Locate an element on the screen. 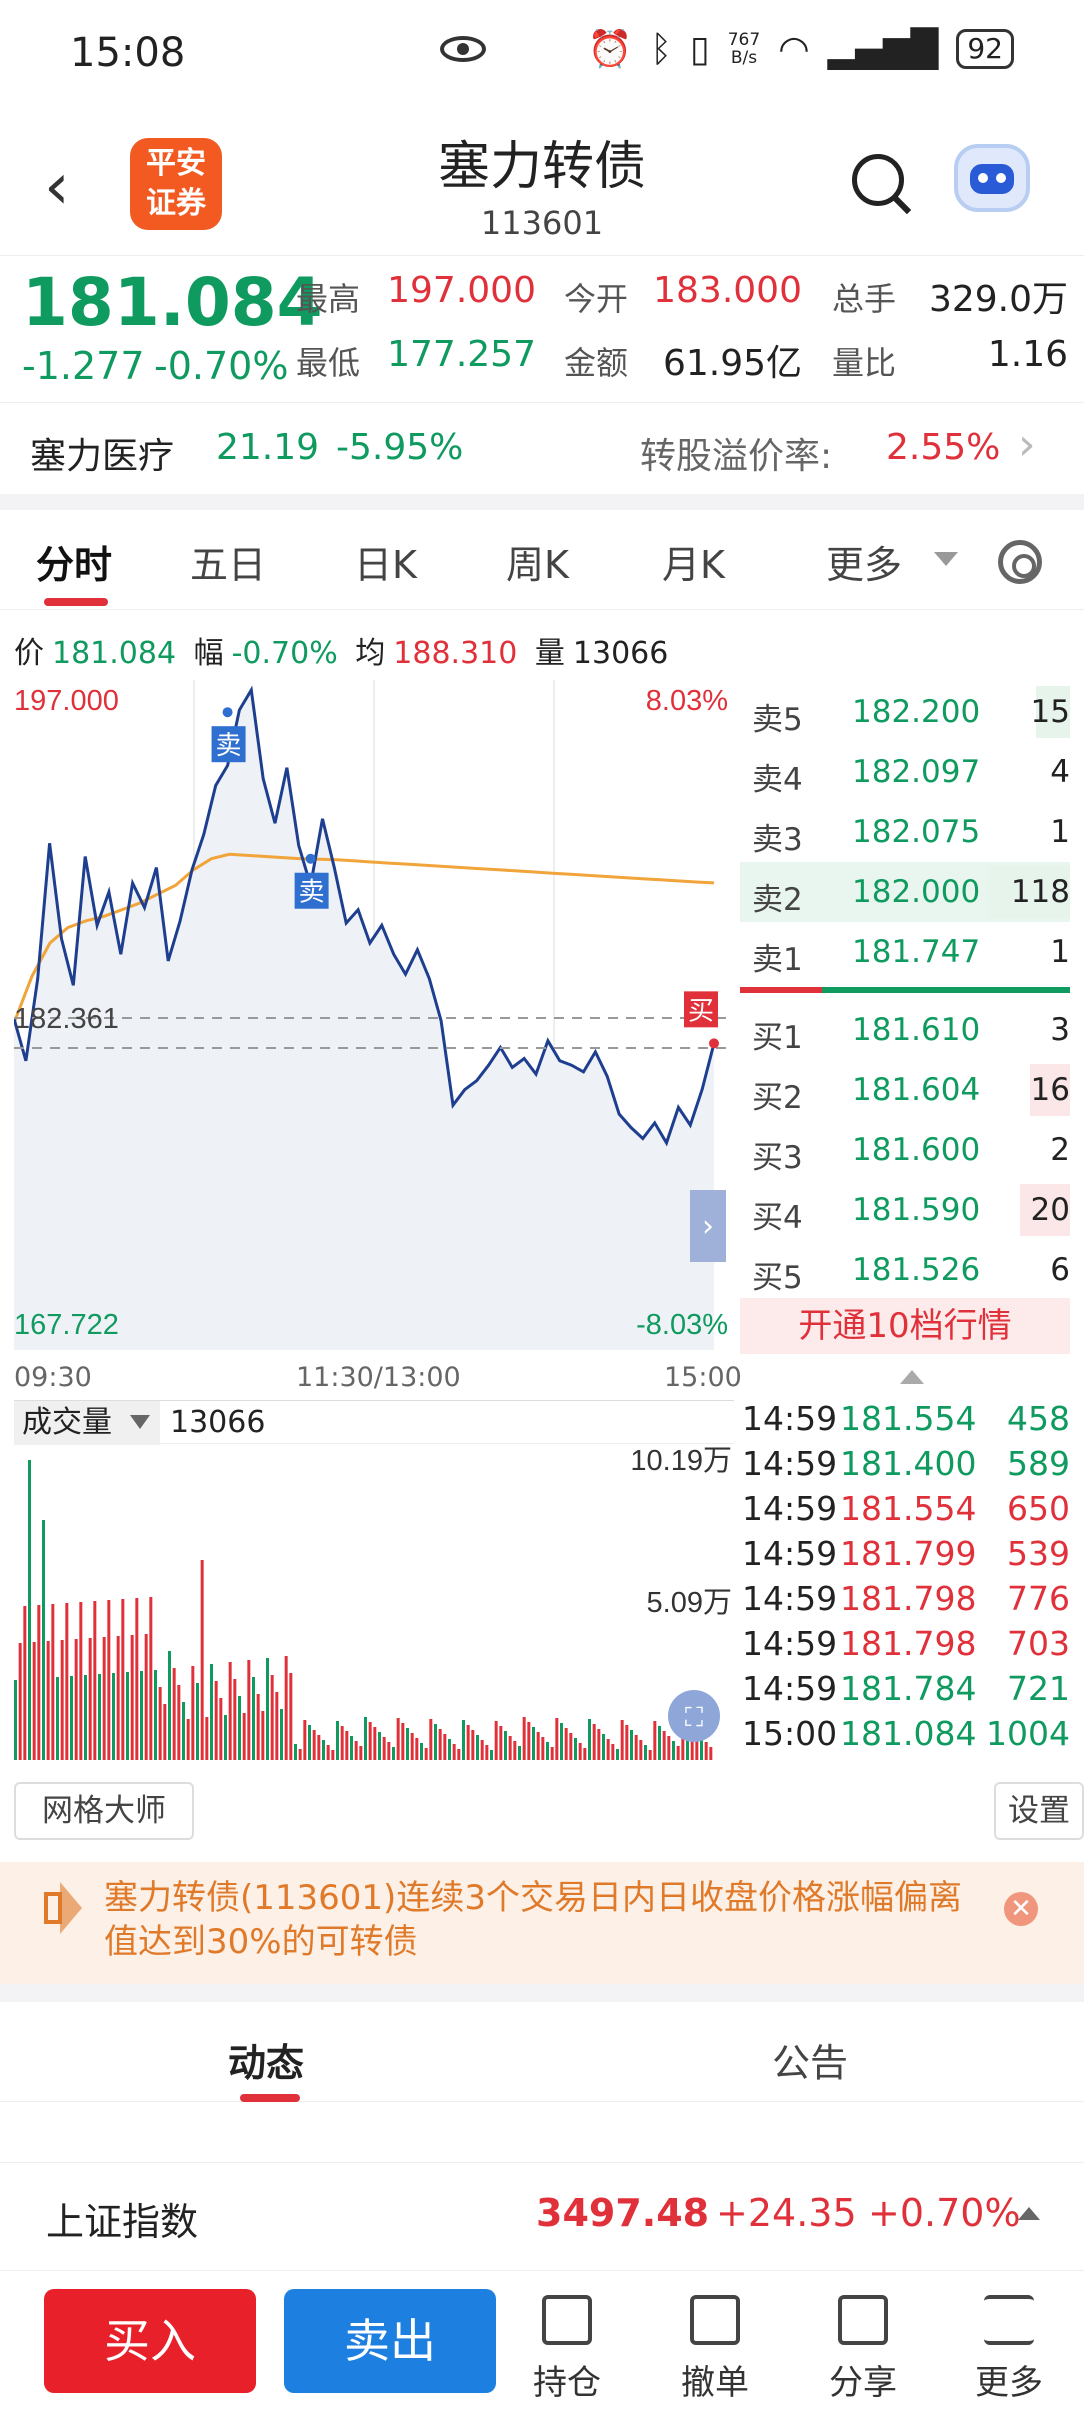  cancel-order-button: 撤单 is located at coordinates (715, 2349).